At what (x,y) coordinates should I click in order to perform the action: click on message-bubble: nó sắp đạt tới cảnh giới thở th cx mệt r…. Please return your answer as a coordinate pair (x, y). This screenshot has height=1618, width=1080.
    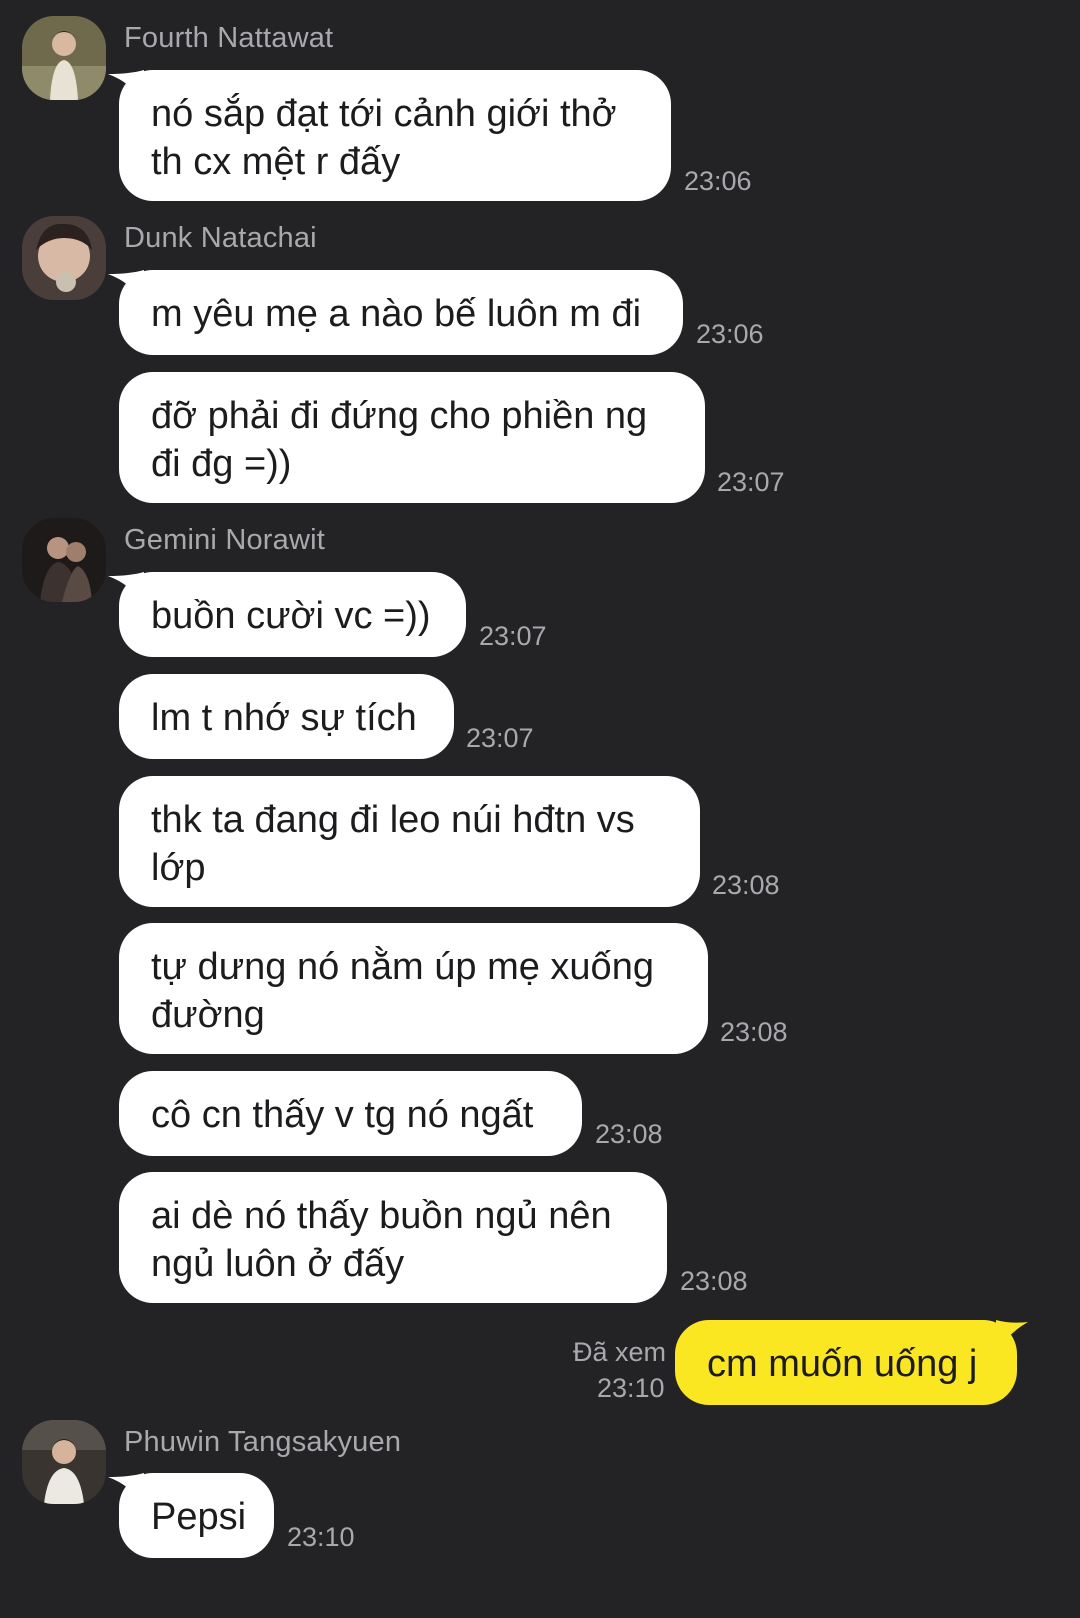
    Looking at the image, I should click on (395, 135).